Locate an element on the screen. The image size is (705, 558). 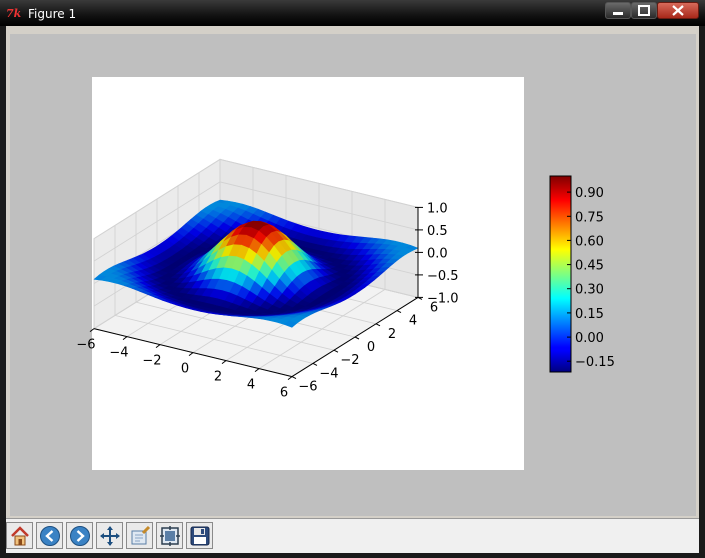
y-tick-label: −2 is located at coordinates (349, 360).